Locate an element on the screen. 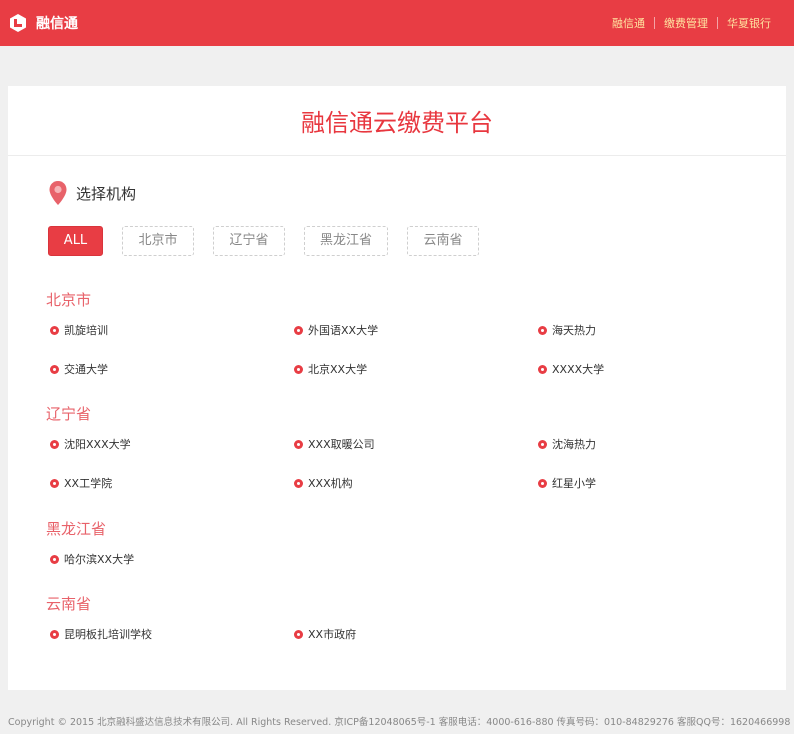 The width and height of the screenshot is (794, 734). org-item: 北京XX大学 is located at coordinates (330, 369).